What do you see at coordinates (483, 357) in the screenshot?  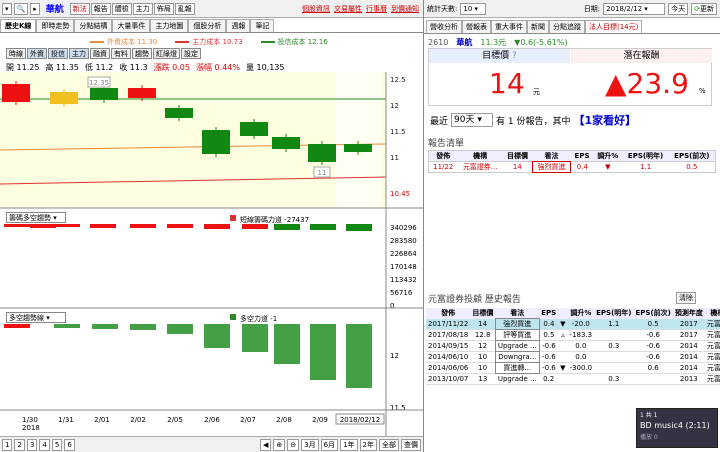 I see `history-cell: 10` at bounding box center [483, 357].